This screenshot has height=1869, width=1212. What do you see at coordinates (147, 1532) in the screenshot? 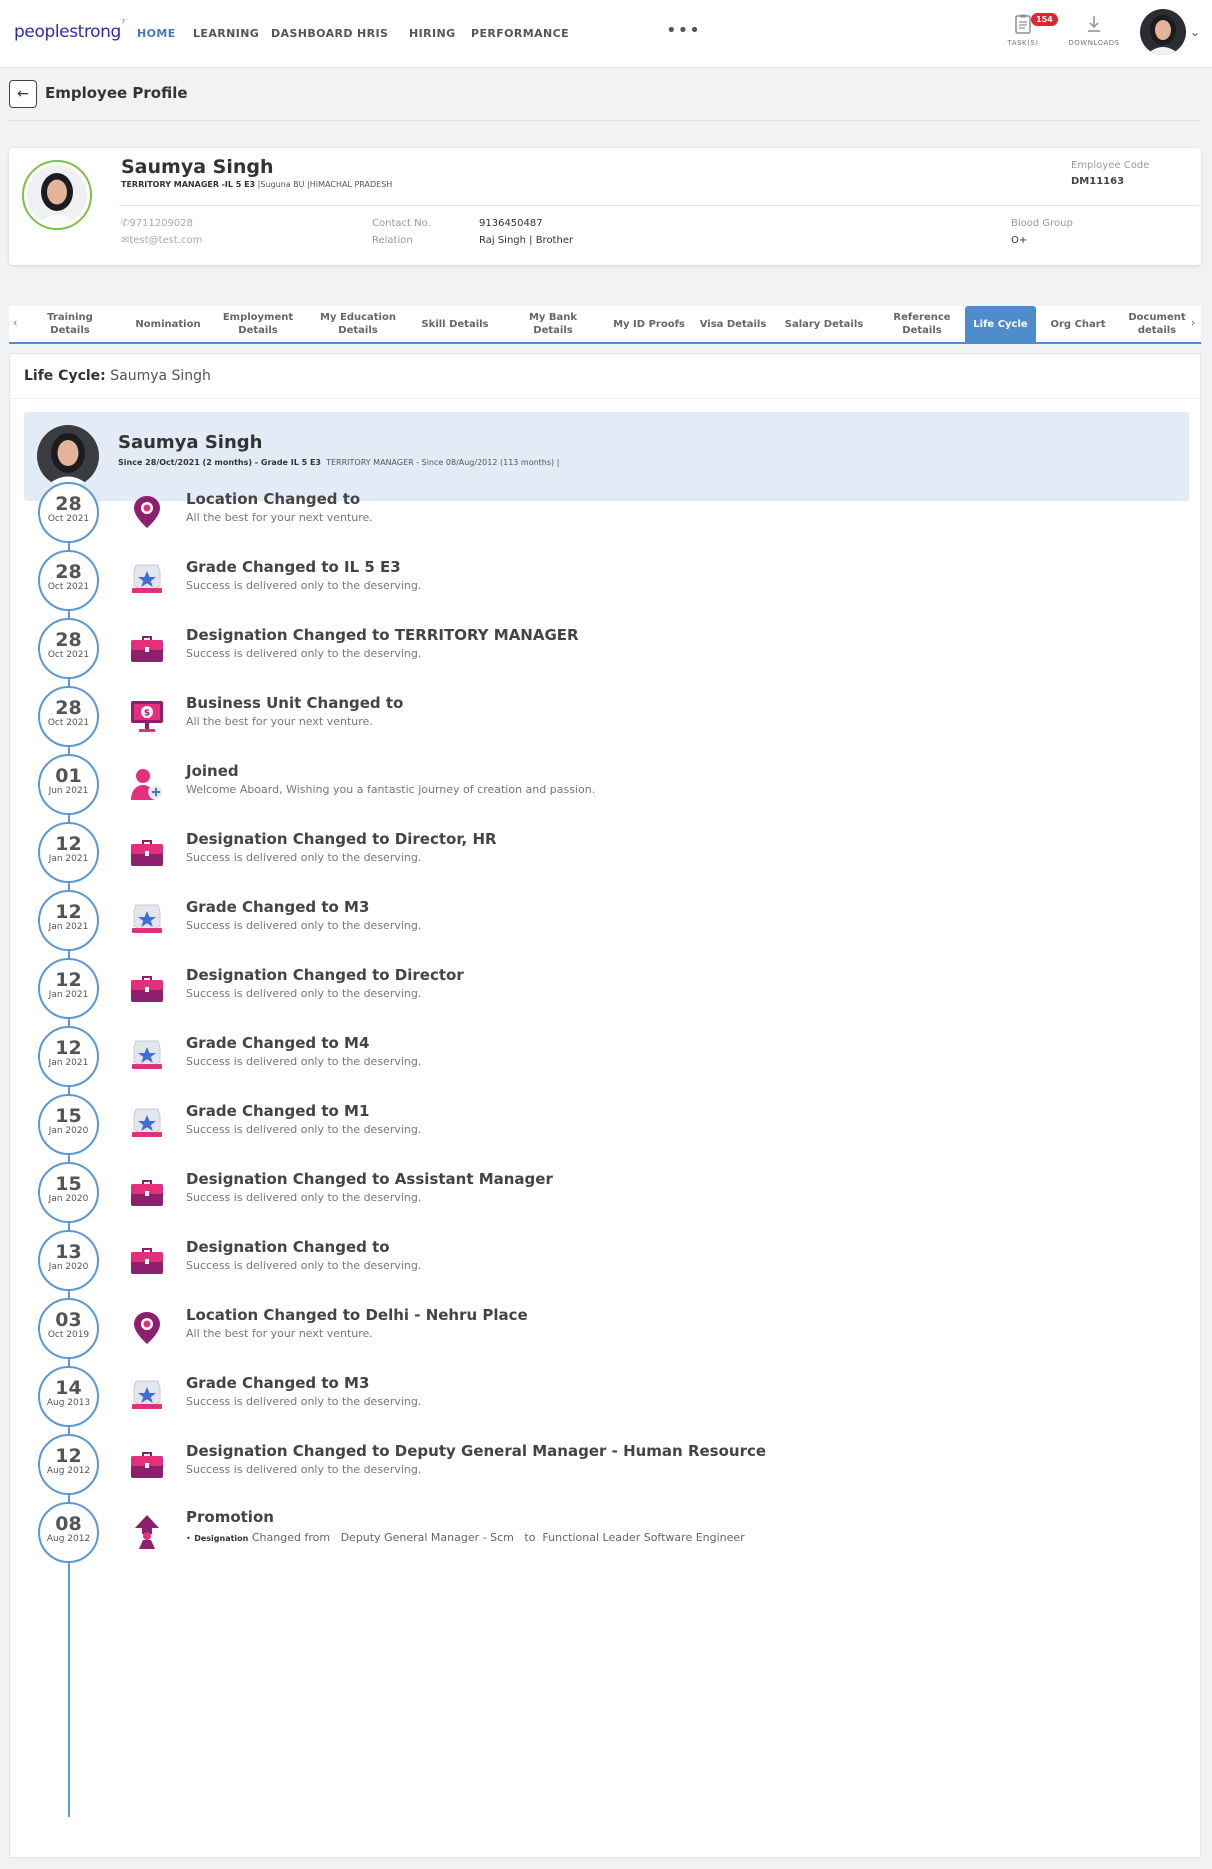
I see `promotion-arrow-icon` at bounding box center [147, 1532].